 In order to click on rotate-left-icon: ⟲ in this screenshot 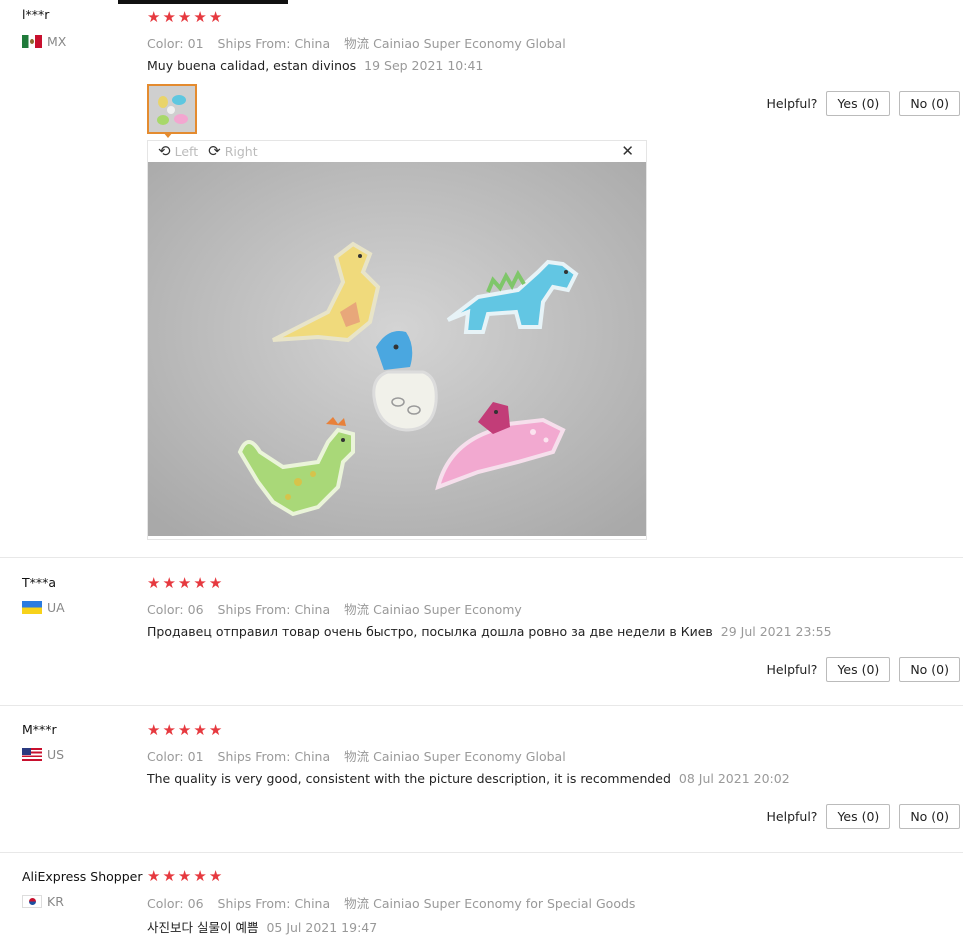, I will do `click(164, 151)`.